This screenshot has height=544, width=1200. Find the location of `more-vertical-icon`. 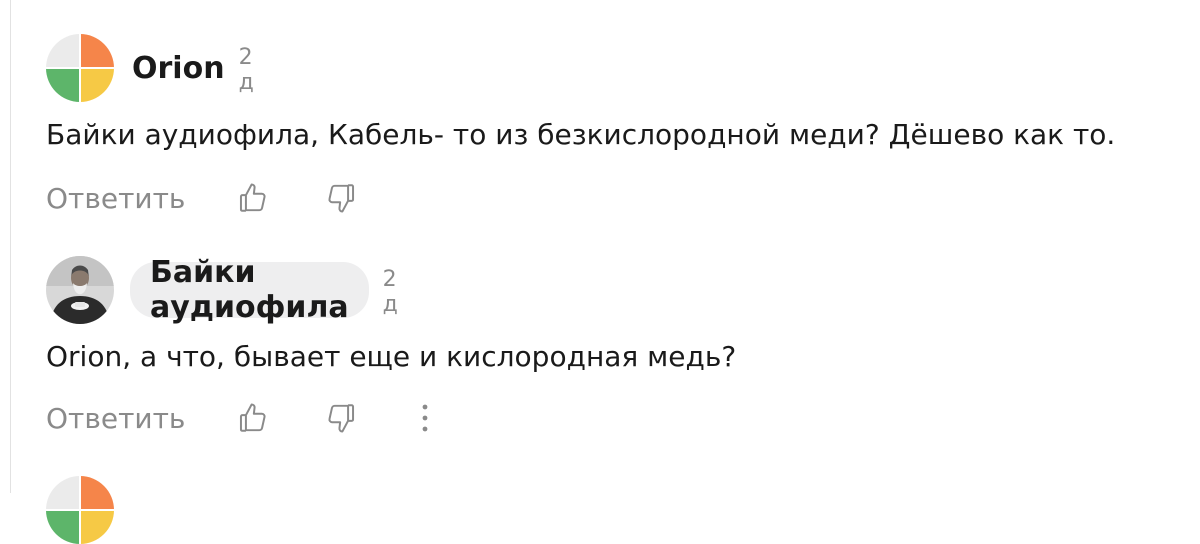

more-vertical-icon is located at coordinates (425, 418).